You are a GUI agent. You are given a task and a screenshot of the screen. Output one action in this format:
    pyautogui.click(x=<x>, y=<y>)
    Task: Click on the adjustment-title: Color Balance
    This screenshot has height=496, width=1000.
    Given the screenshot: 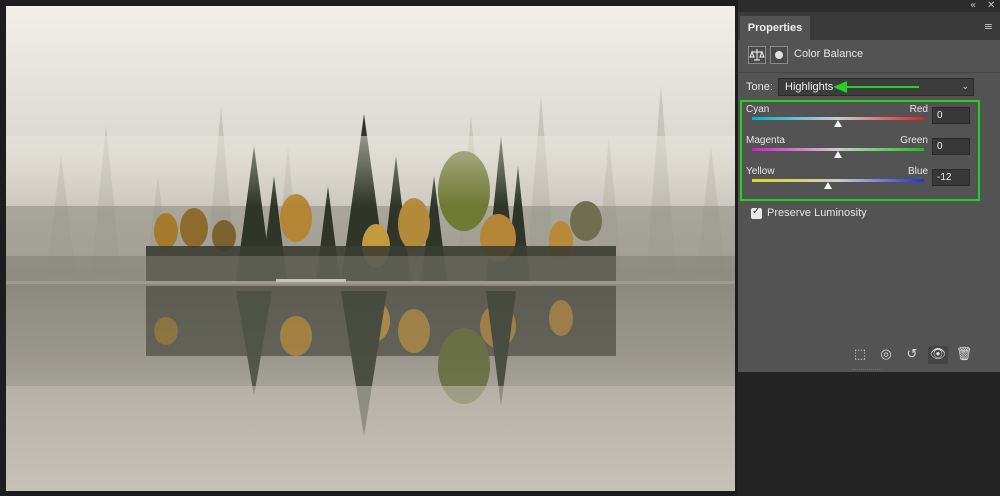 What is the action you would take?
    pyautogui.click(x=829, y=54)
    